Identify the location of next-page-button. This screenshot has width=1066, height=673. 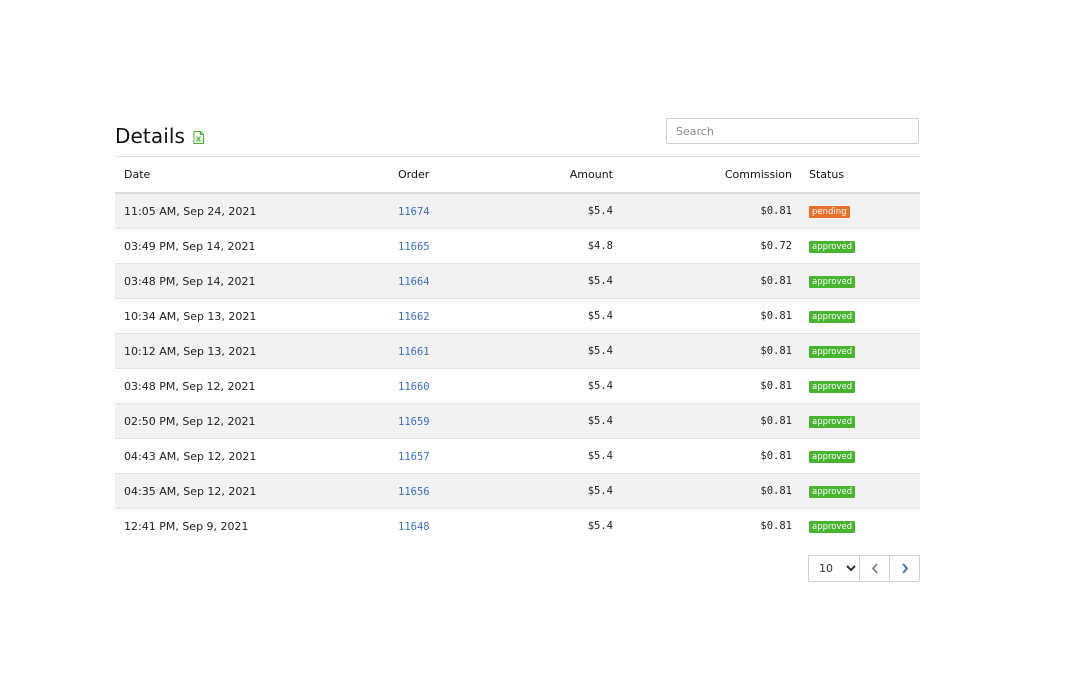
(905, 568).